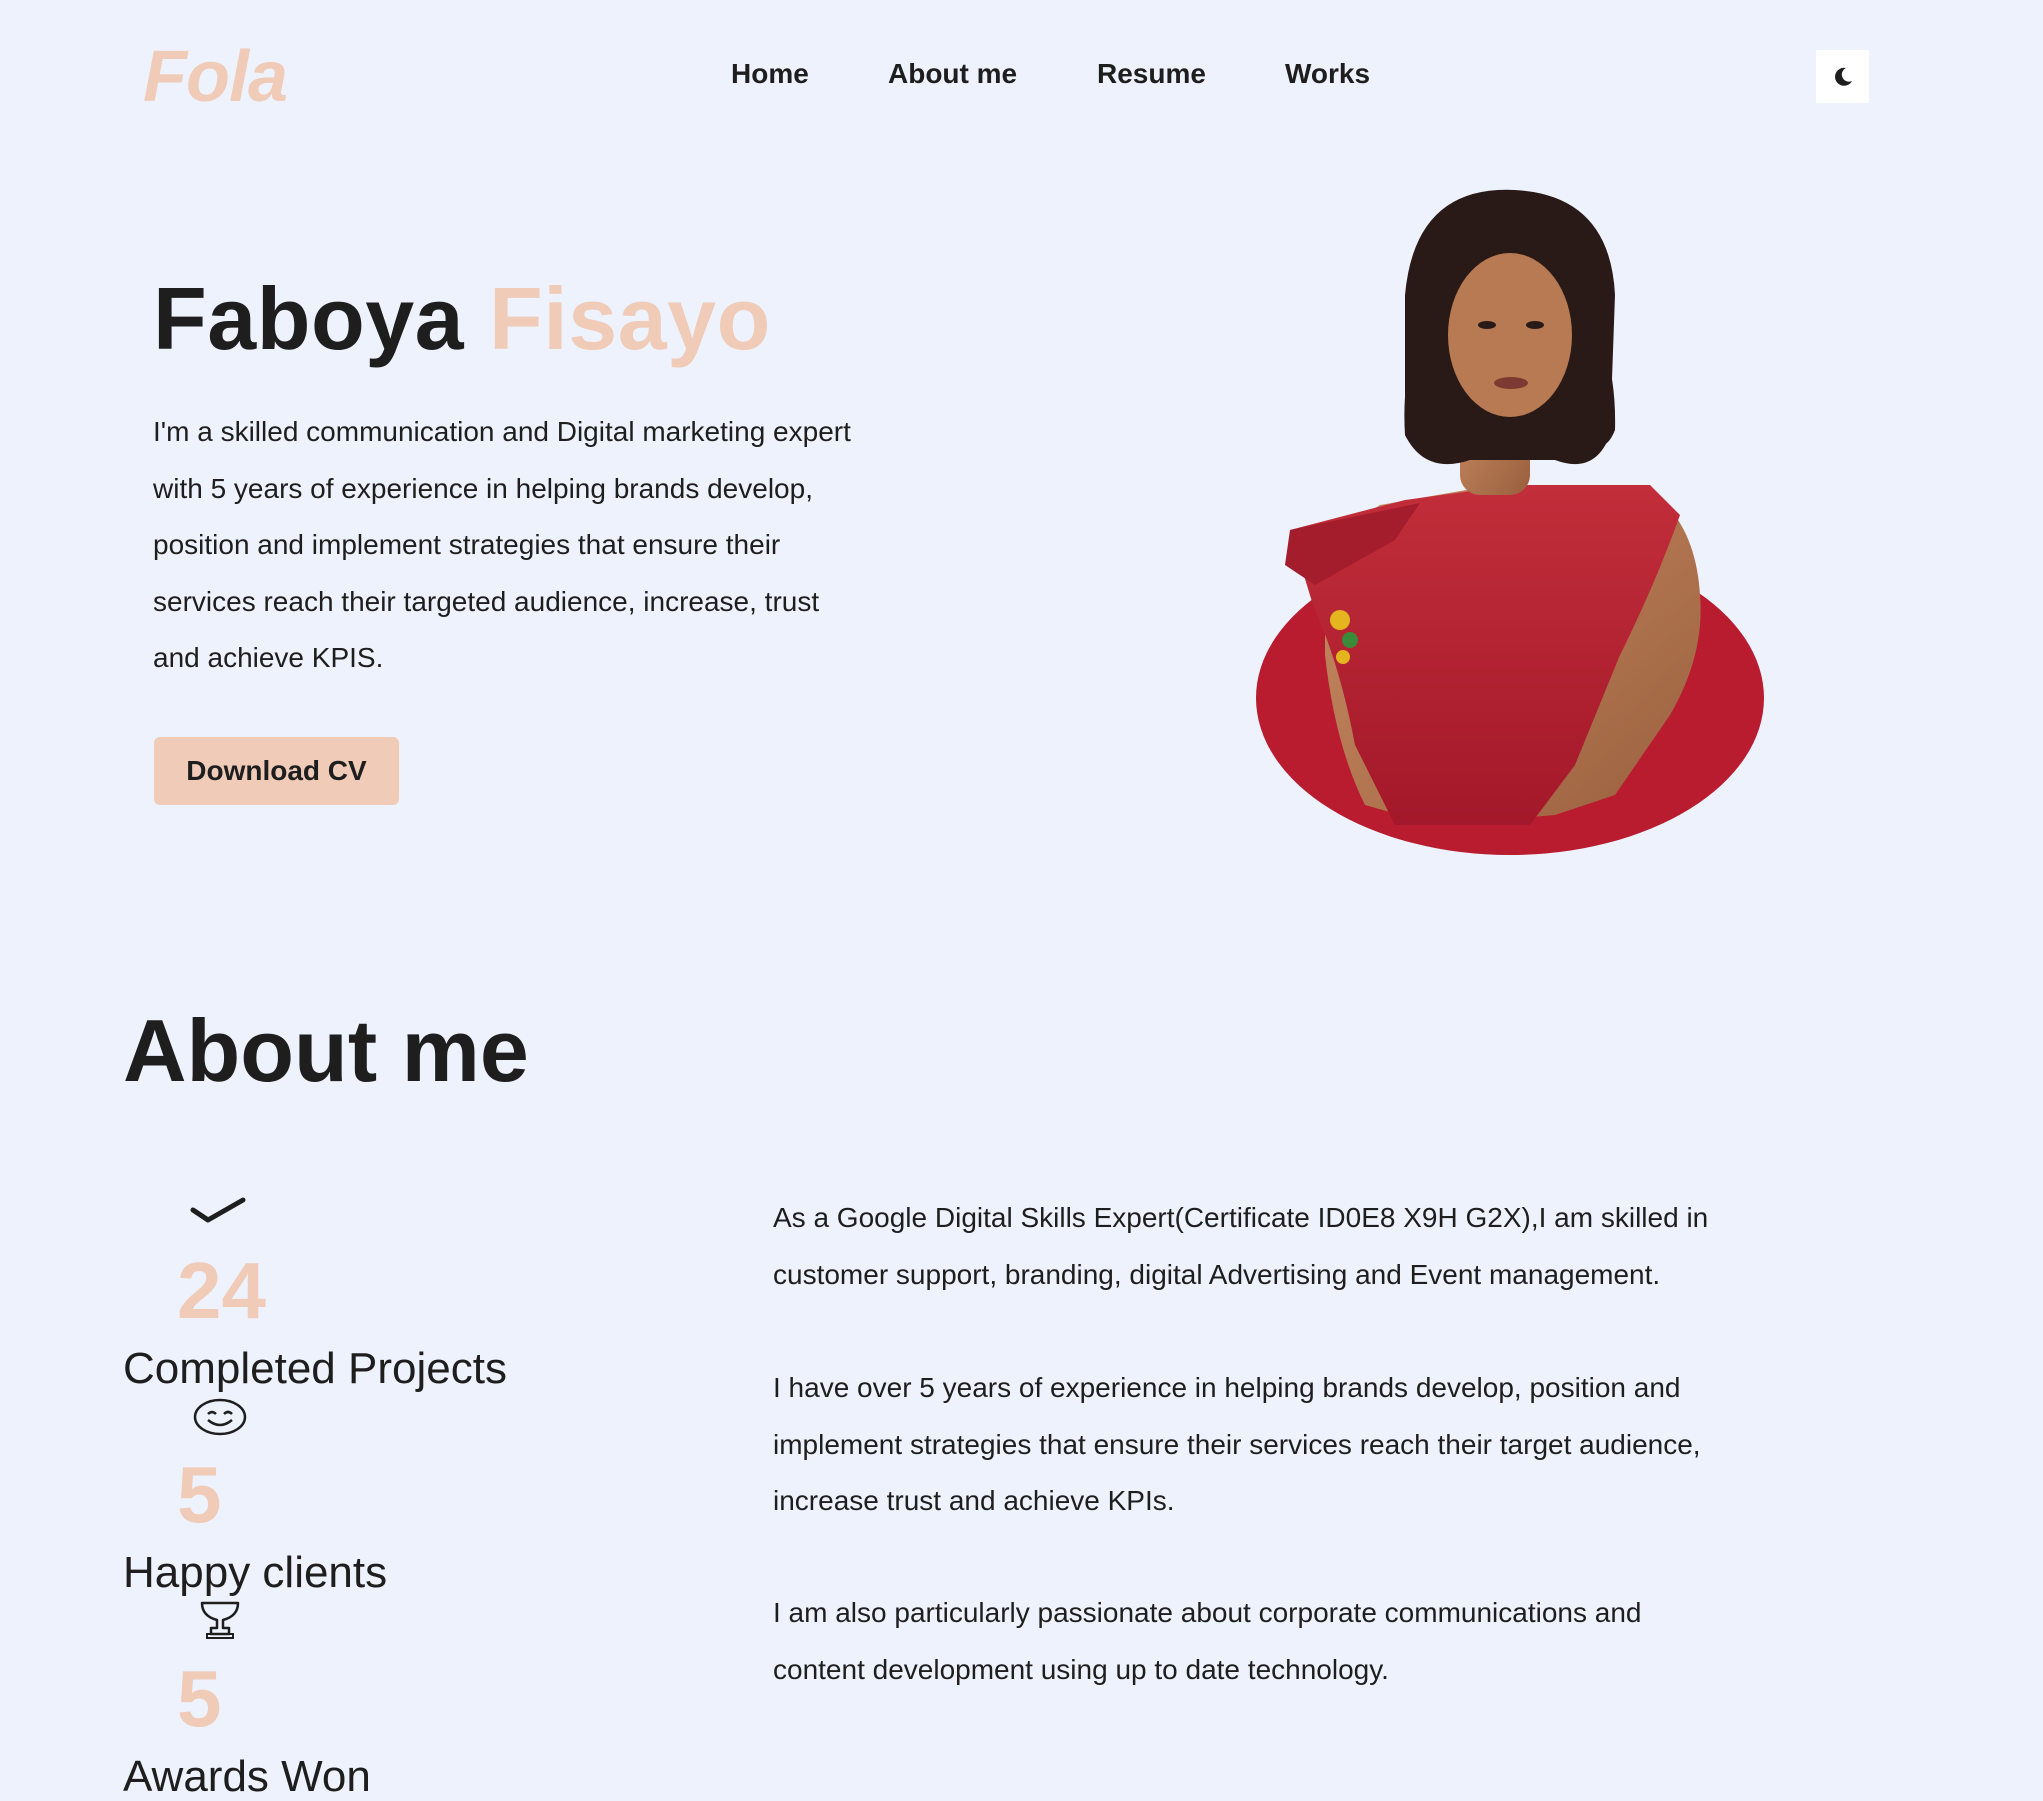 This screenshot has width=2043, height=1801. What do you see at coordinates (309, 318) in the screenshot?
I see `hero-first-name: Faboya` at bounding box center [309, 318].